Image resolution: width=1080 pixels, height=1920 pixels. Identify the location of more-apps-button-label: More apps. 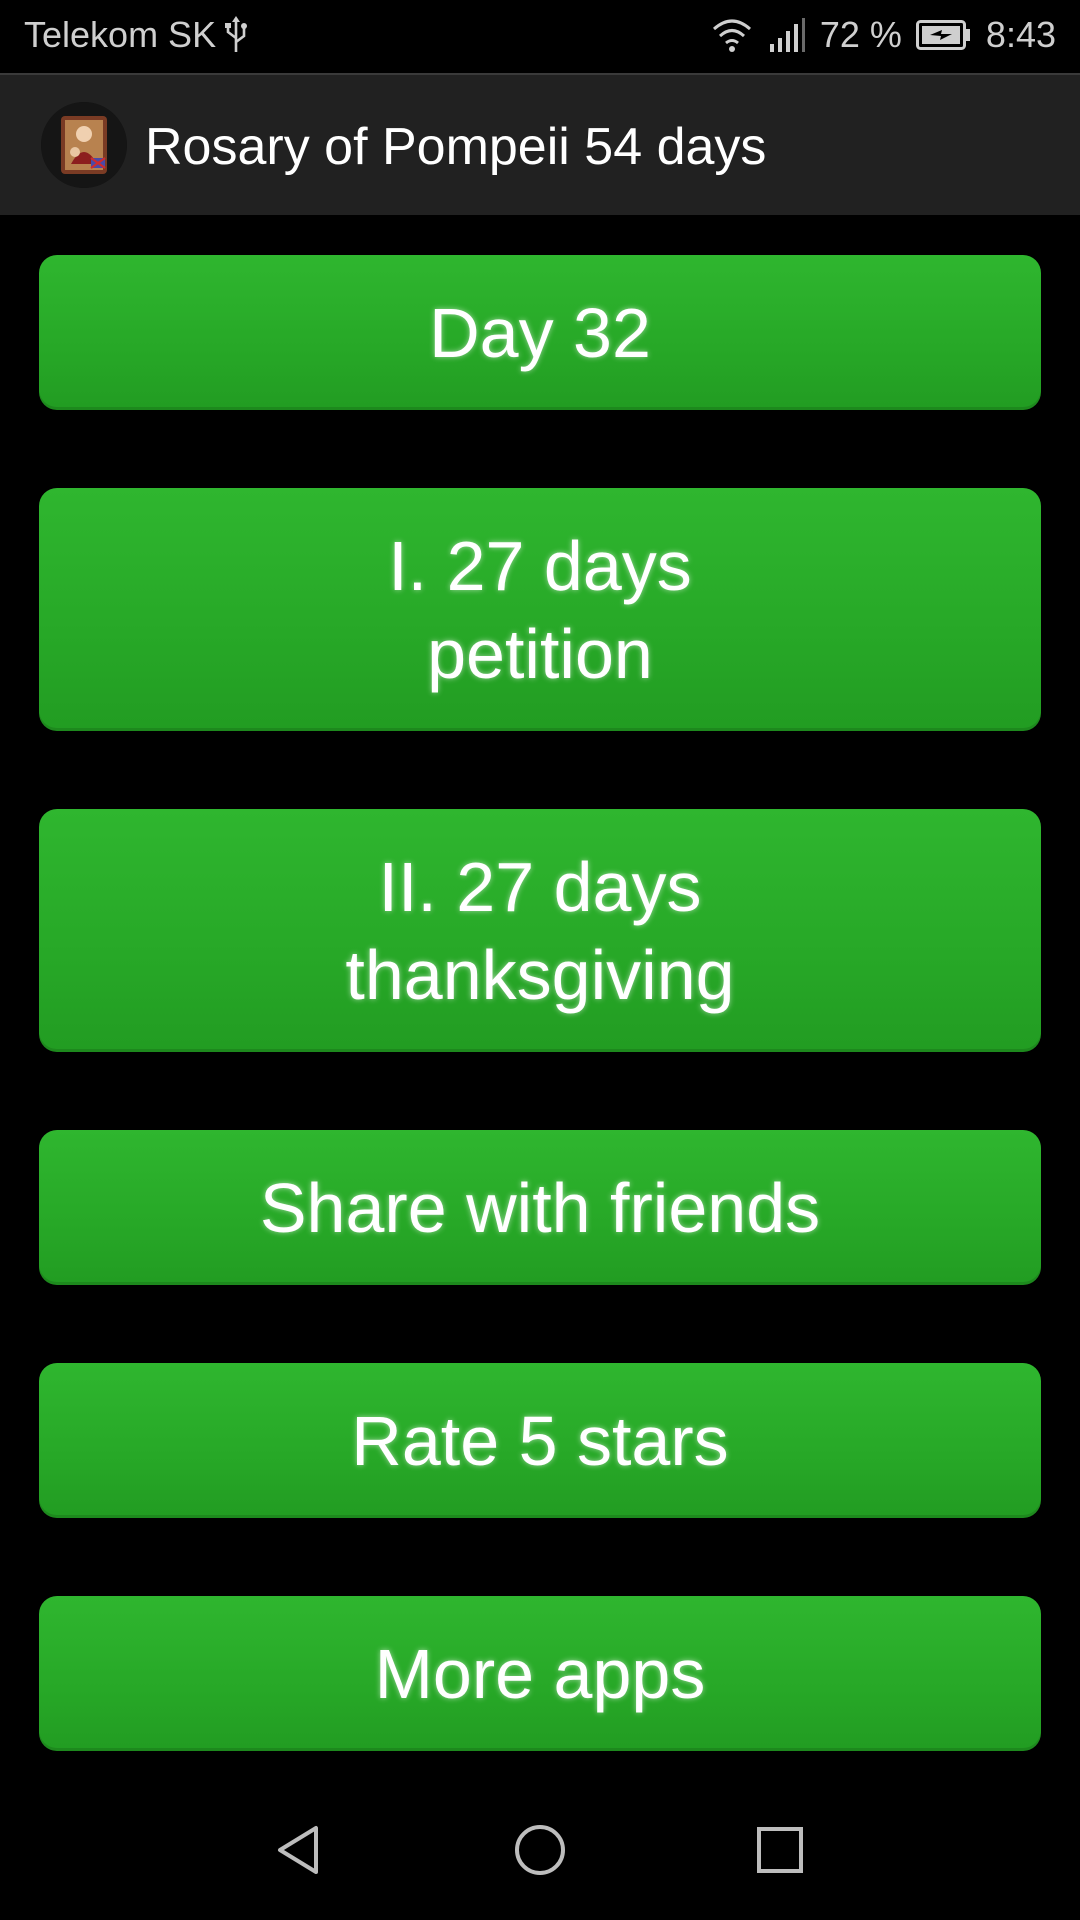
(540, 1673).